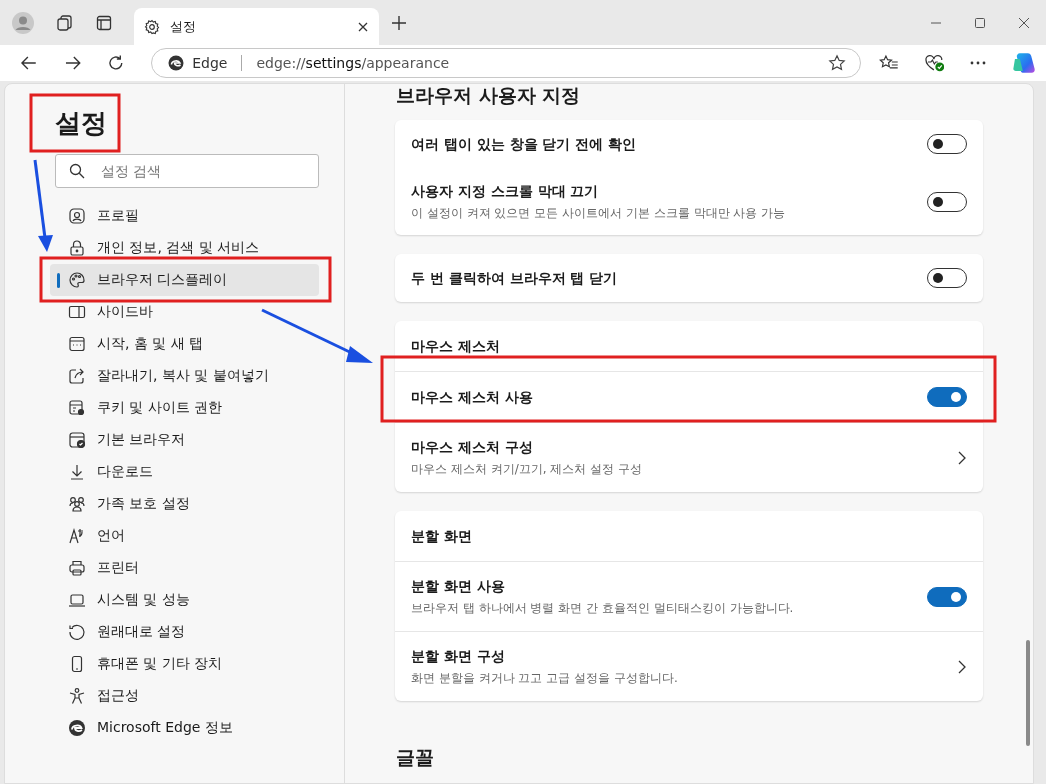 This screenshot has width=1046, height=784. I want to click on setting-label: 마우스 제스처 사용, so click(472, 397).